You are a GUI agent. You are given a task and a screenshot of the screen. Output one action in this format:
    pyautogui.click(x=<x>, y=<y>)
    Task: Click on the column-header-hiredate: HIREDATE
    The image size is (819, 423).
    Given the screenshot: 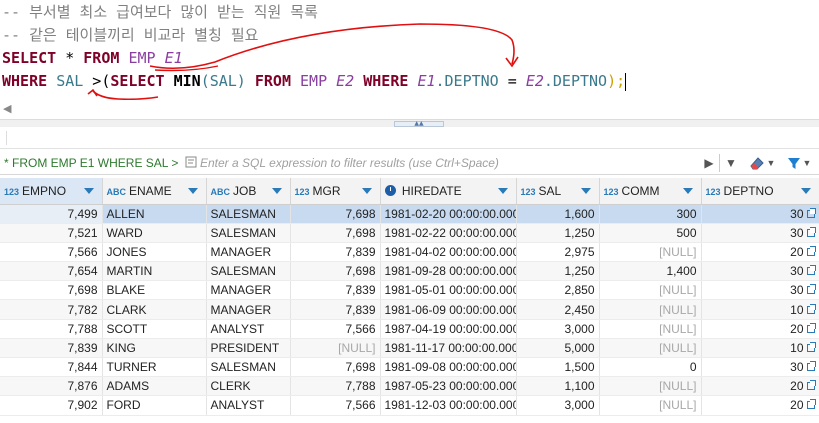 What is the action you would take?
    pyautogui.click(x=448, y=191)
    